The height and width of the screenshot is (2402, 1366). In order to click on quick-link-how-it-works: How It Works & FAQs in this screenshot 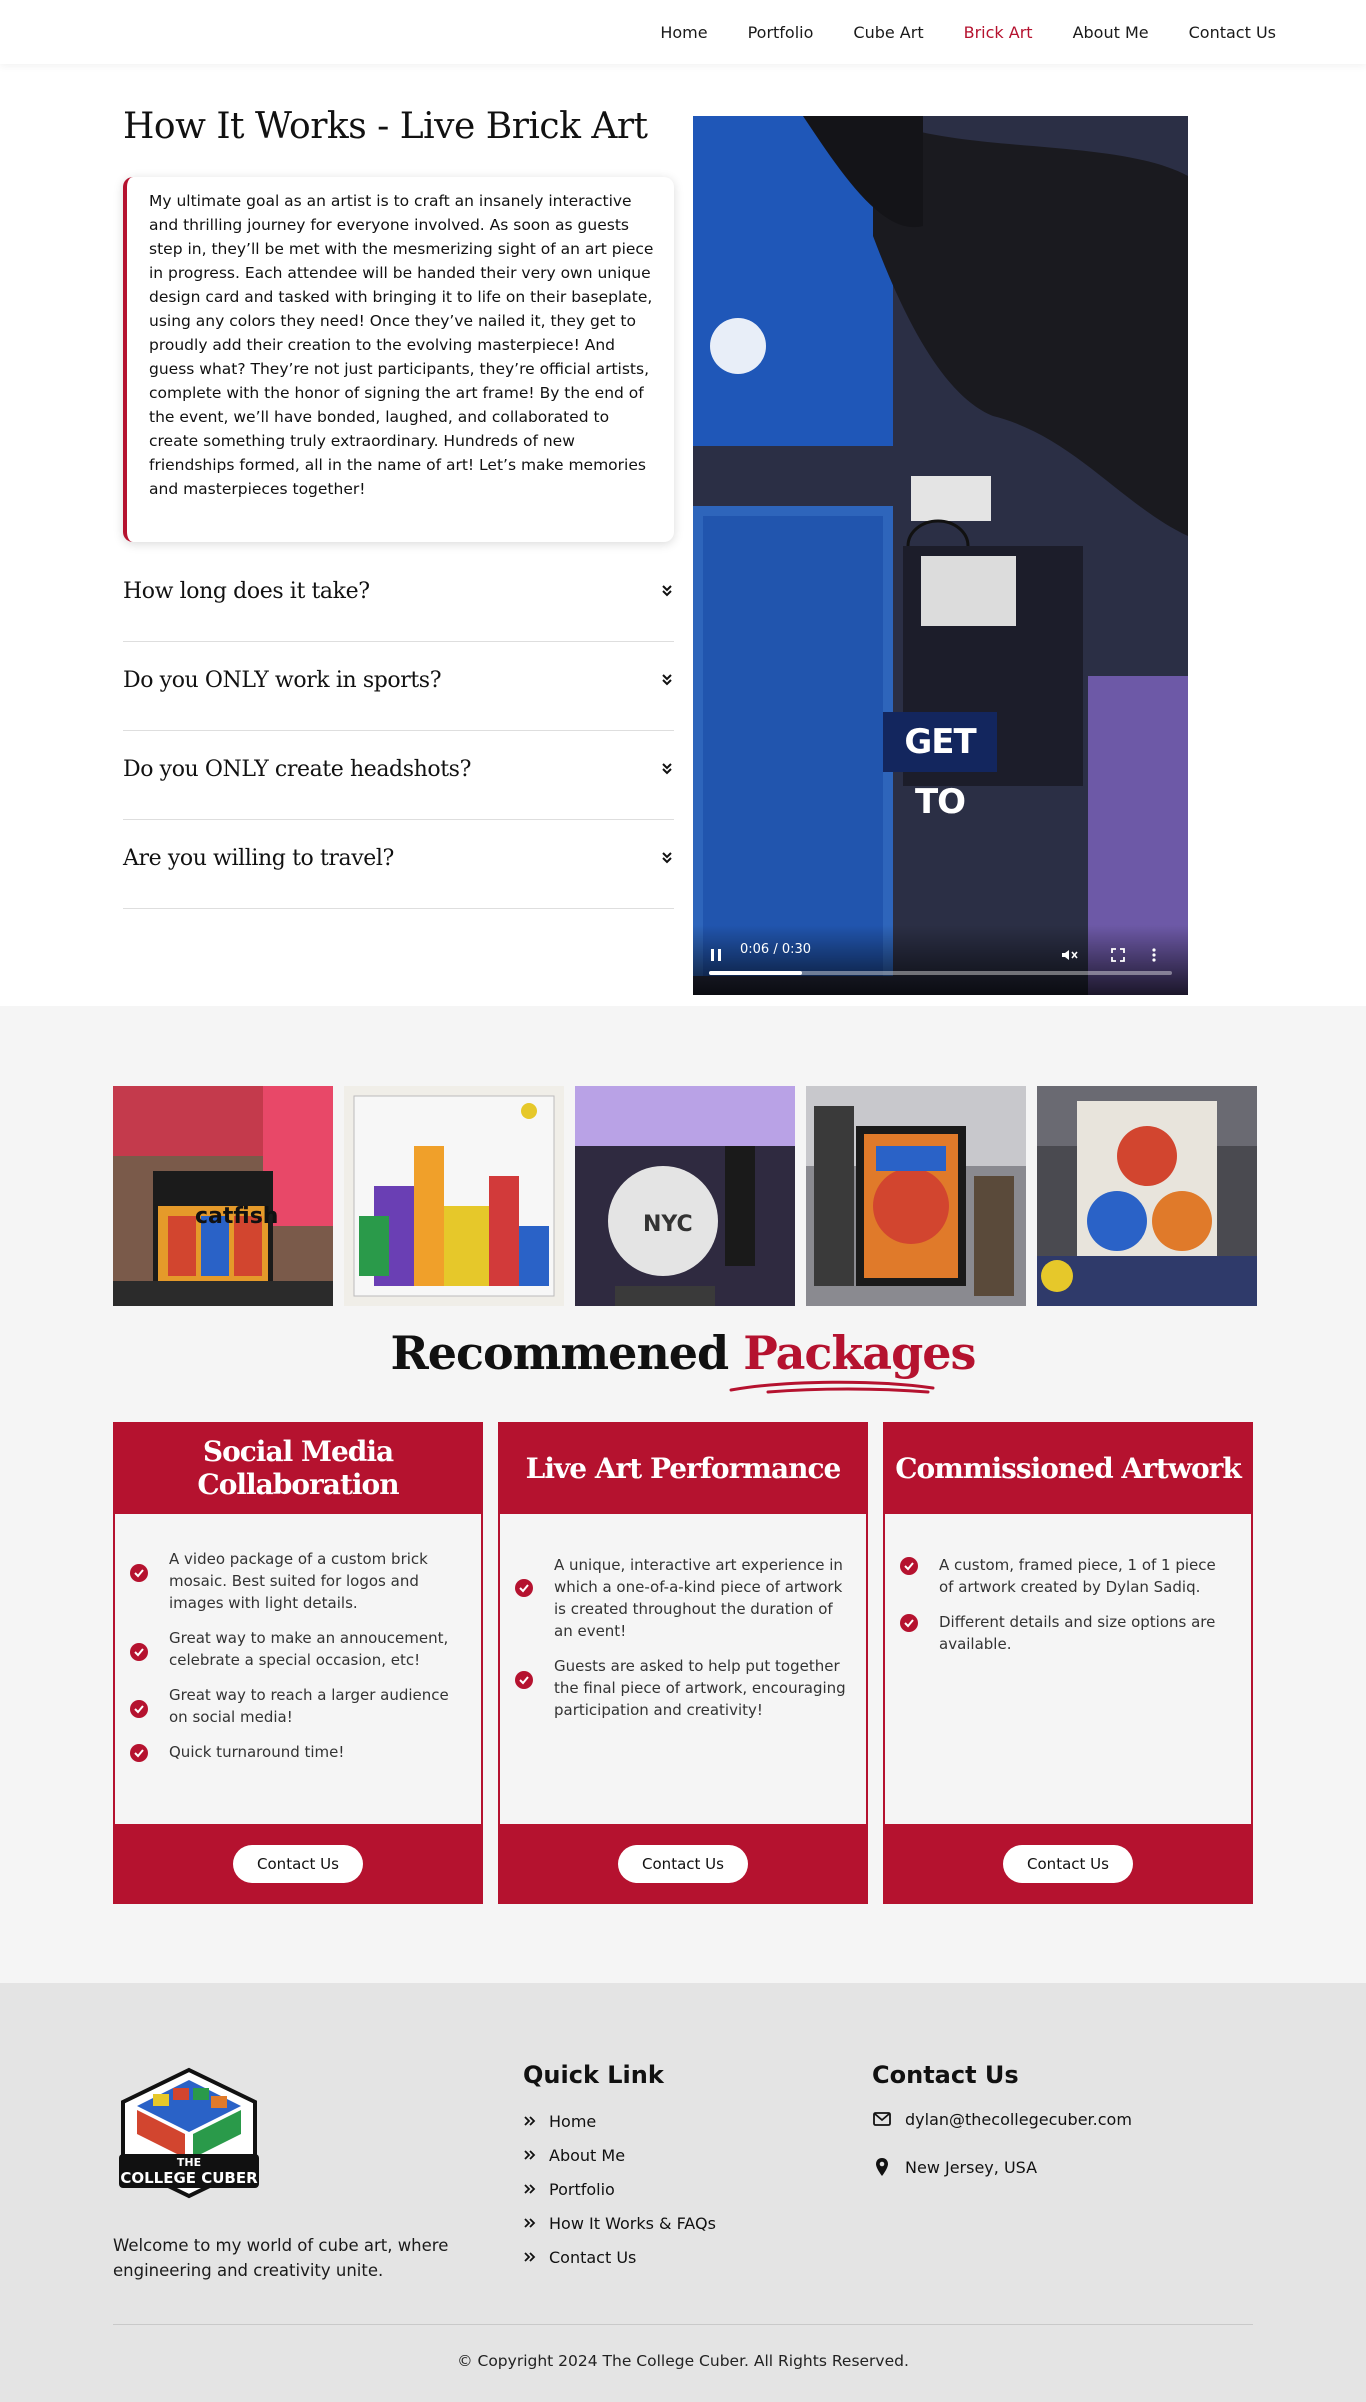, I will do `click(619, 2223)`.